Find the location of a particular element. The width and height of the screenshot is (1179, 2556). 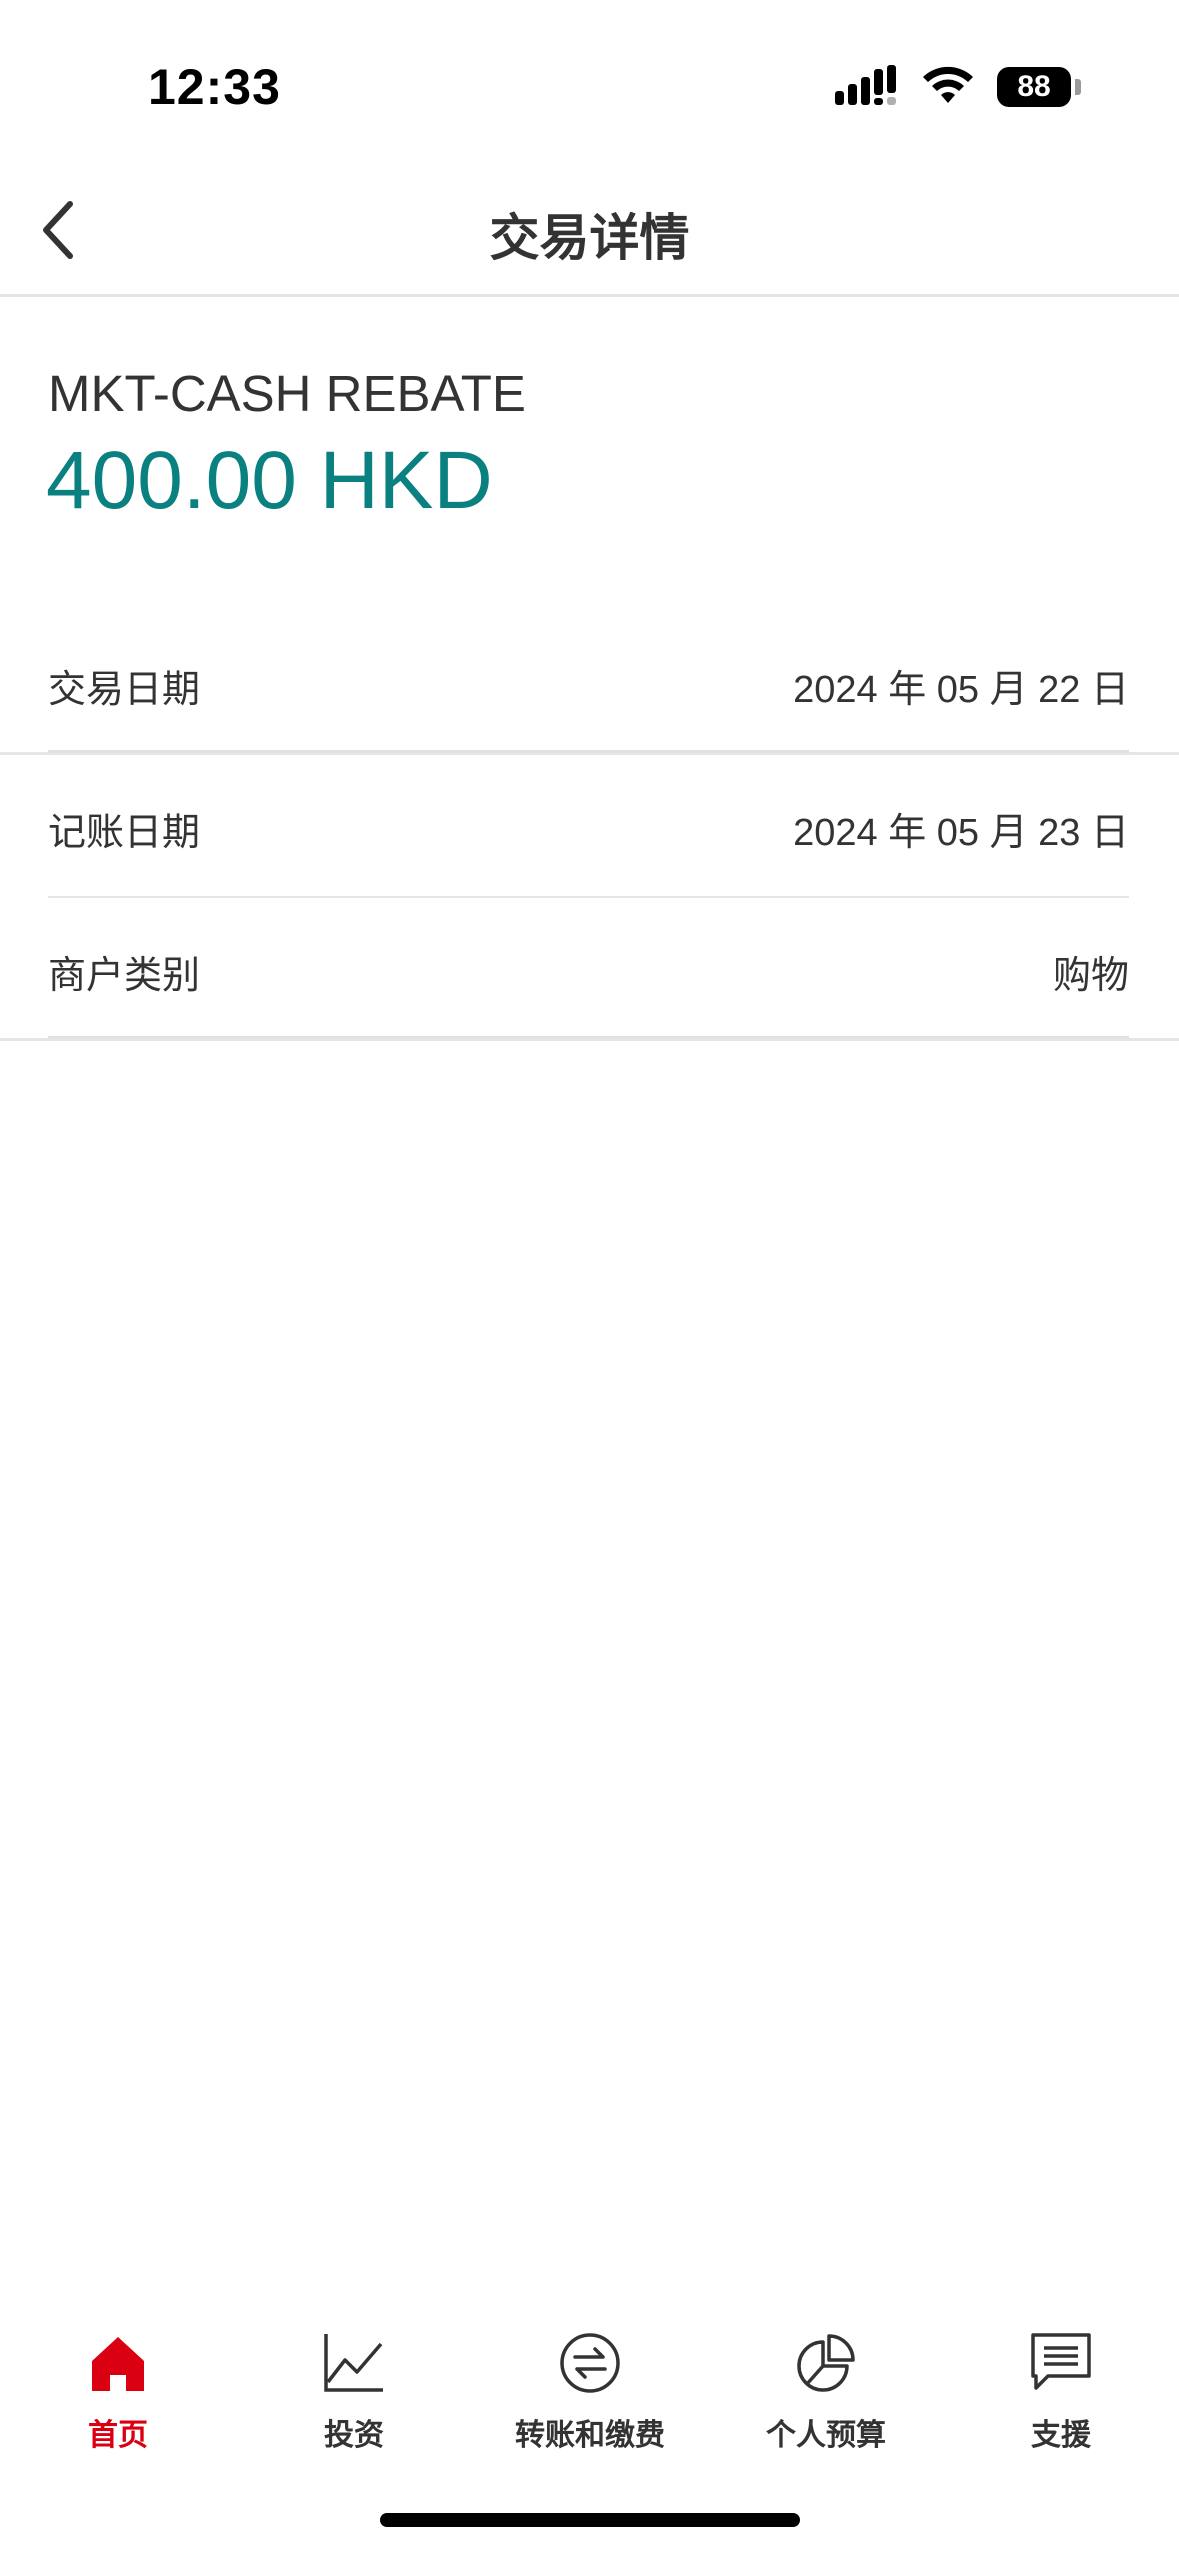

status-bar: 12:33 88 is located at coordinates (589, 85).